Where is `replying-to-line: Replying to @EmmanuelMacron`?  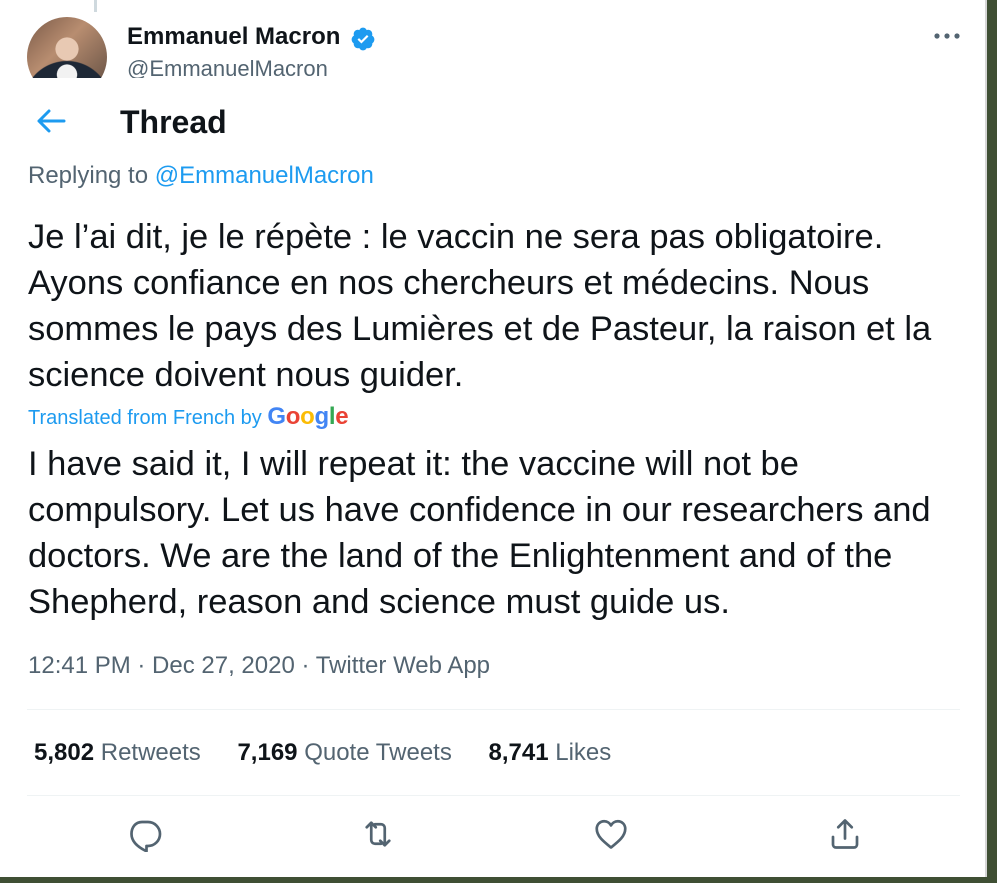 replying-to-line: Replying to @EmmanuelMacron is located at coordinates (201, 176).